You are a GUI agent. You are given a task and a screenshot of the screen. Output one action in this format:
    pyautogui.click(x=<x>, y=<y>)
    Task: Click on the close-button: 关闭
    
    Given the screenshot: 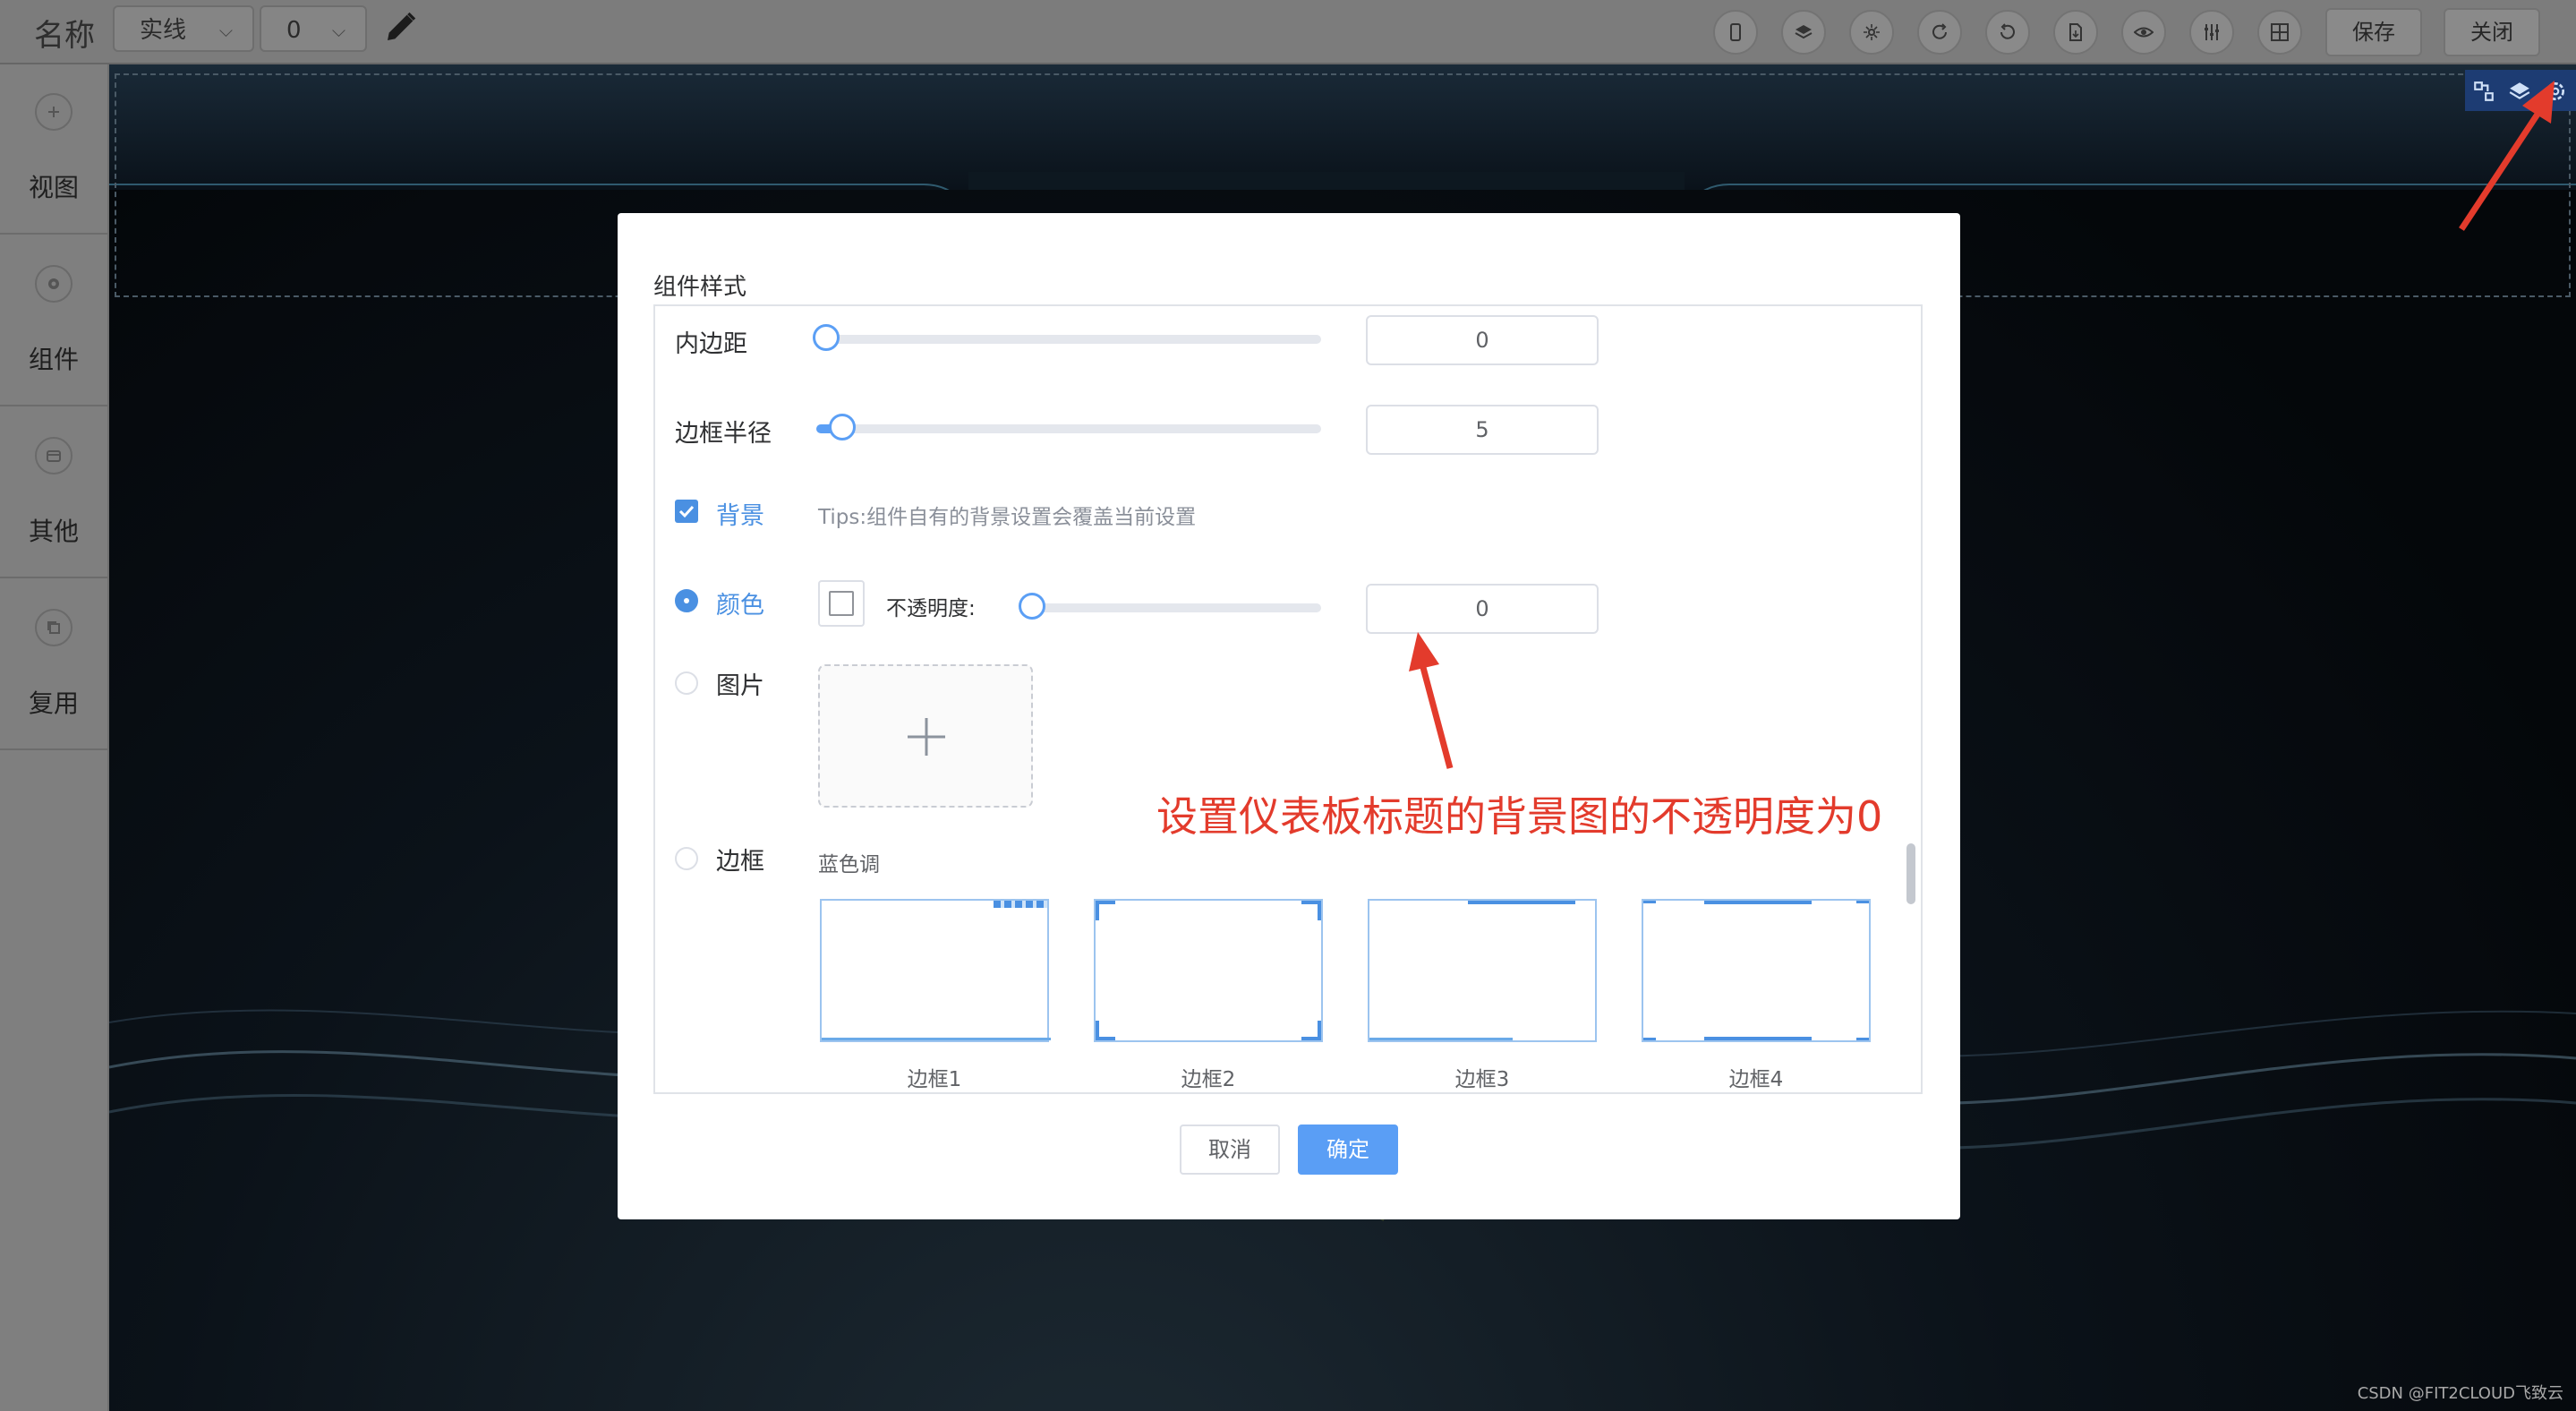 What is the action you would take?
    pyautogui.click(x=2492, y=32)
    